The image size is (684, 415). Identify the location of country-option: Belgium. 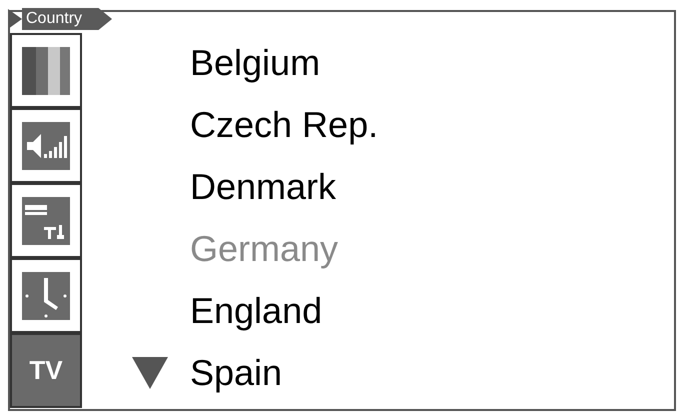
(255, 63).